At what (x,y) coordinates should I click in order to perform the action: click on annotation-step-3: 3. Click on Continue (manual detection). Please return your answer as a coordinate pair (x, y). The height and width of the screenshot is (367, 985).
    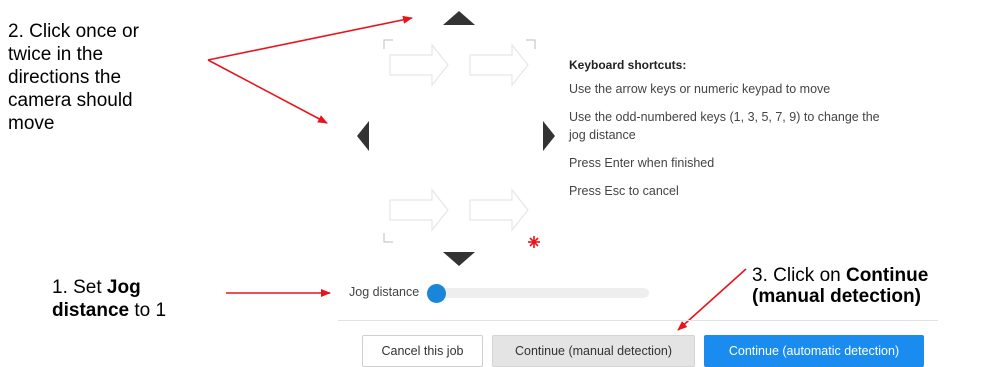
    Looking at the image, I should click on (840, 286).